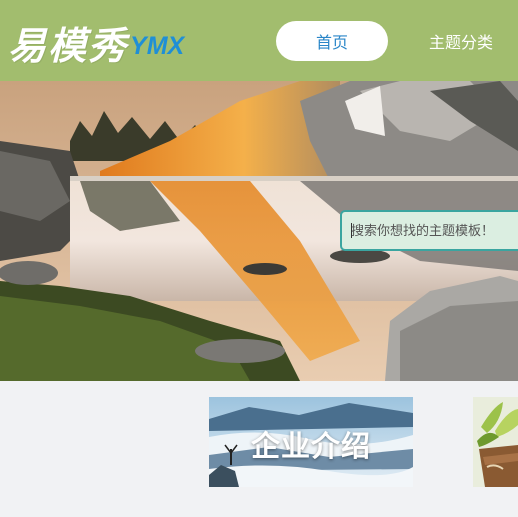  I want to click on search-field, so click(429, 230).